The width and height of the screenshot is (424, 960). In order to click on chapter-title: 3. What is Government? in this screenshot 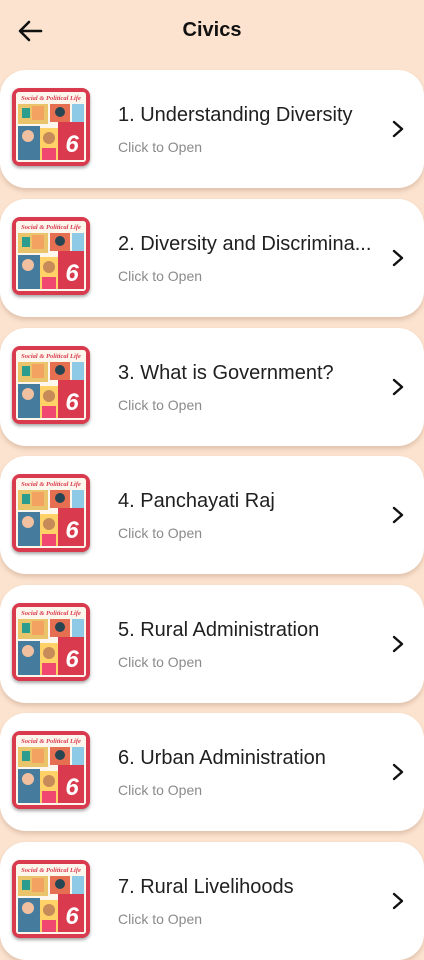, I will do `click(226, 373)`.